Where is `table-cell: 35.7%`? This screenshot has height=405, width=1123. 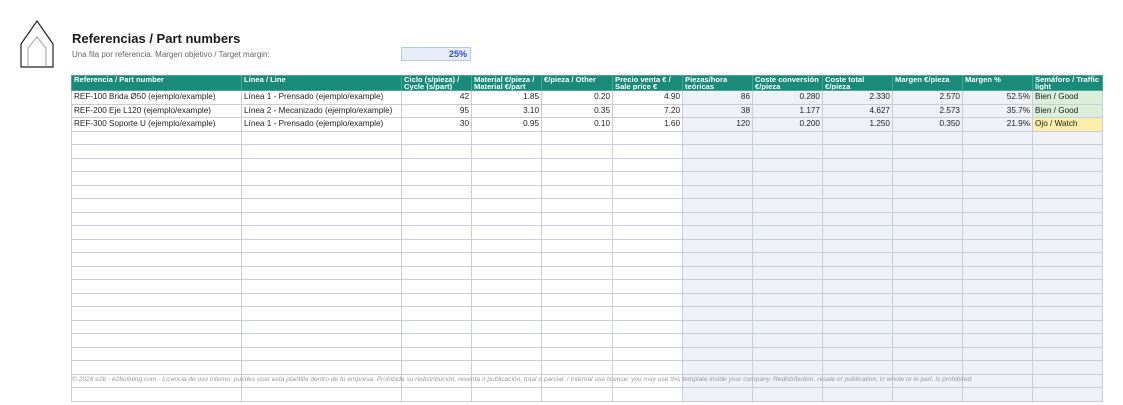
table-cell: 35.7% is located at coordinates (997, 110).